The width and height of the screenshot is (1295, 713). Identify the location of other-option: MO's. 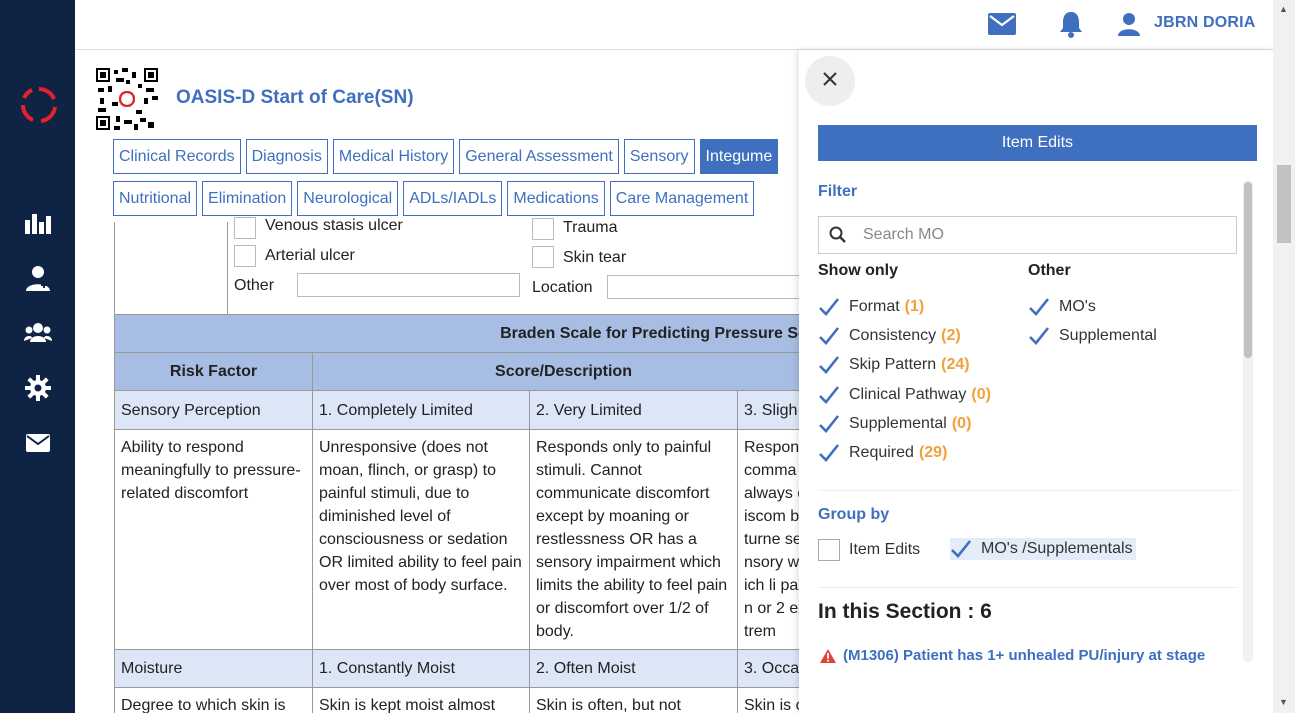
(1062, 307).